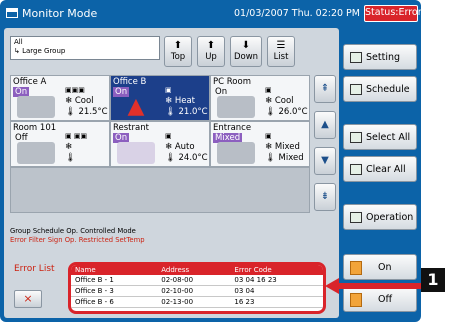 The image size is (471, 322). I want to click on operation-icon, so click(356, 217).